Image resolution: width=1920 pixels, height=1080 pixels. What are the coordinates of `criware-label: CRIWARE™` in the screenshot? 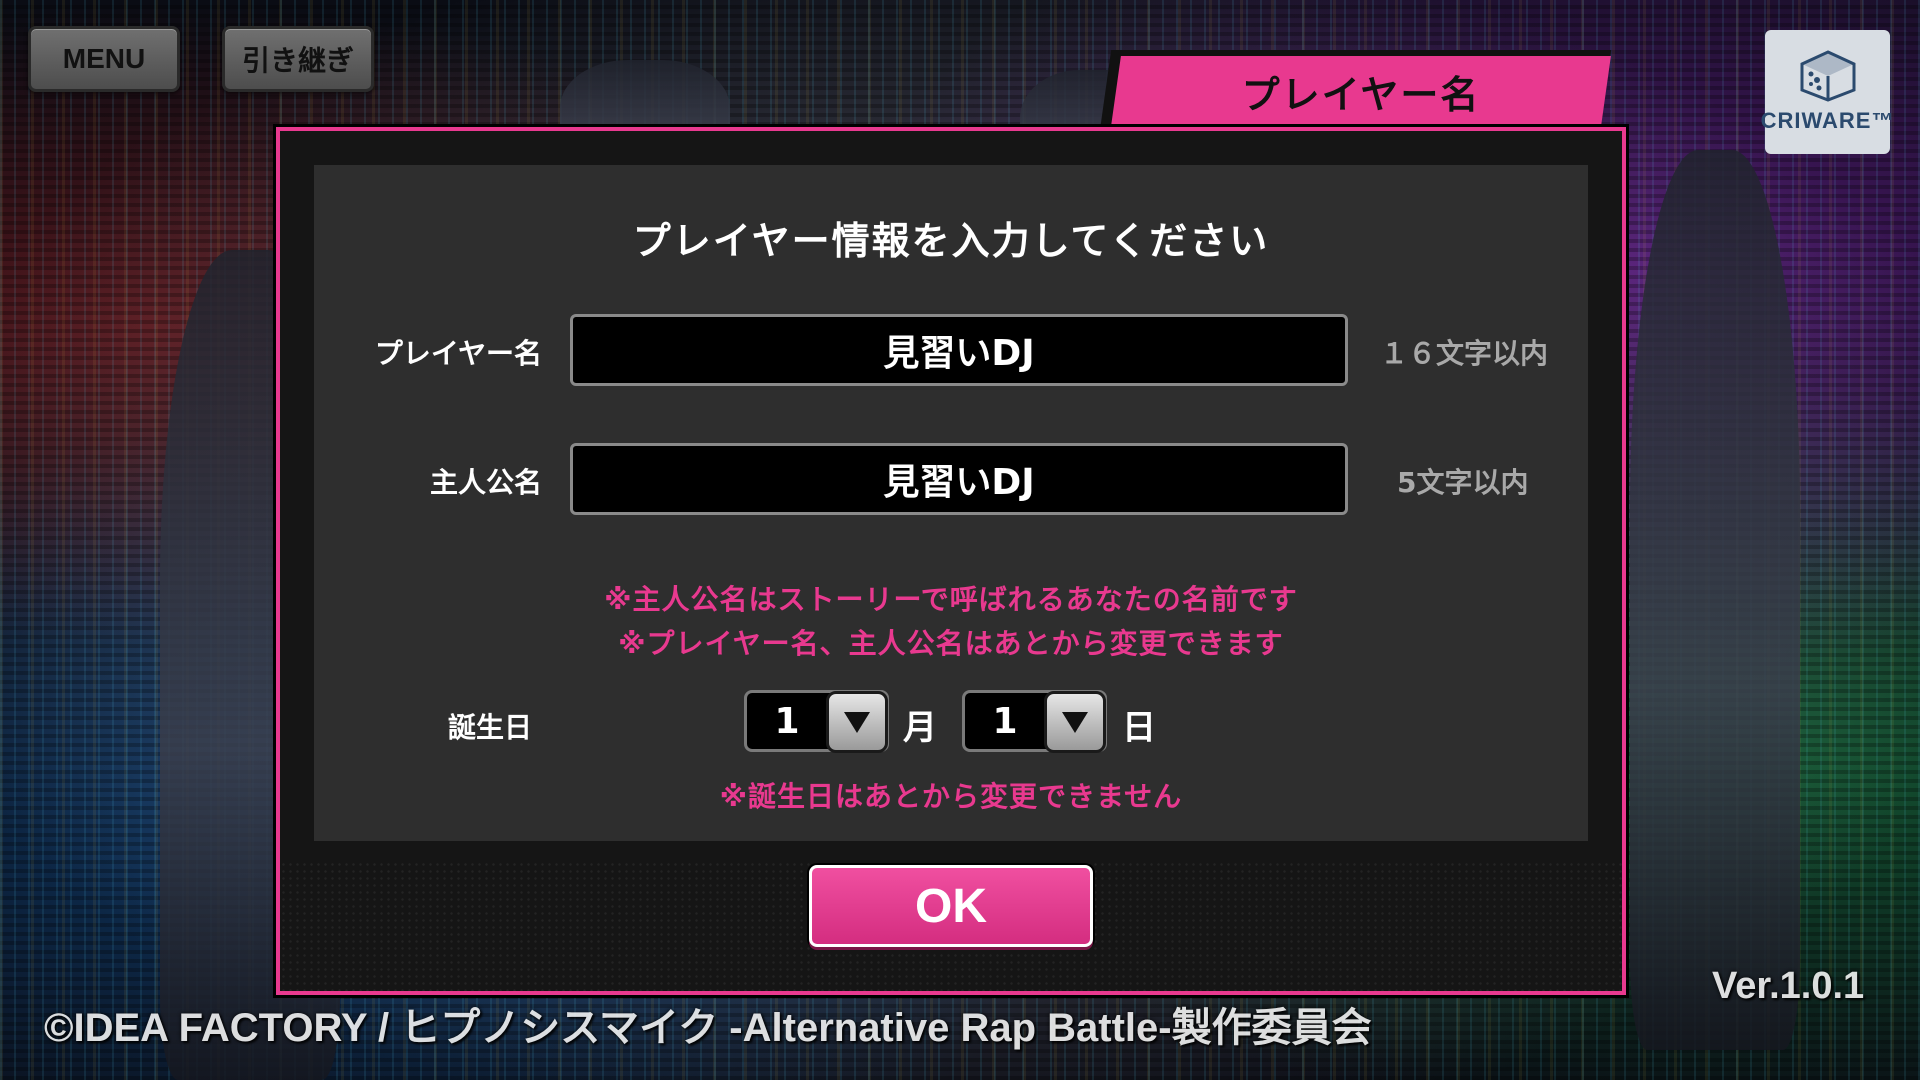 It's located at (1827, 120).